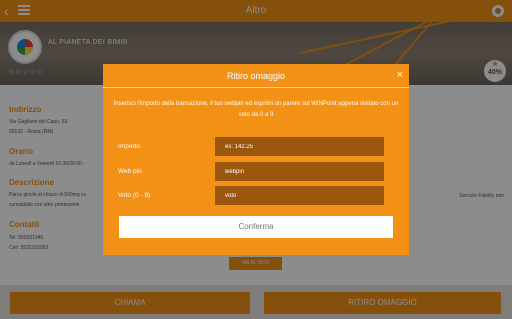  Describe the element at coordinates (130, 171) in the screenshot. I see `webpin-label: Web pin` at that location.